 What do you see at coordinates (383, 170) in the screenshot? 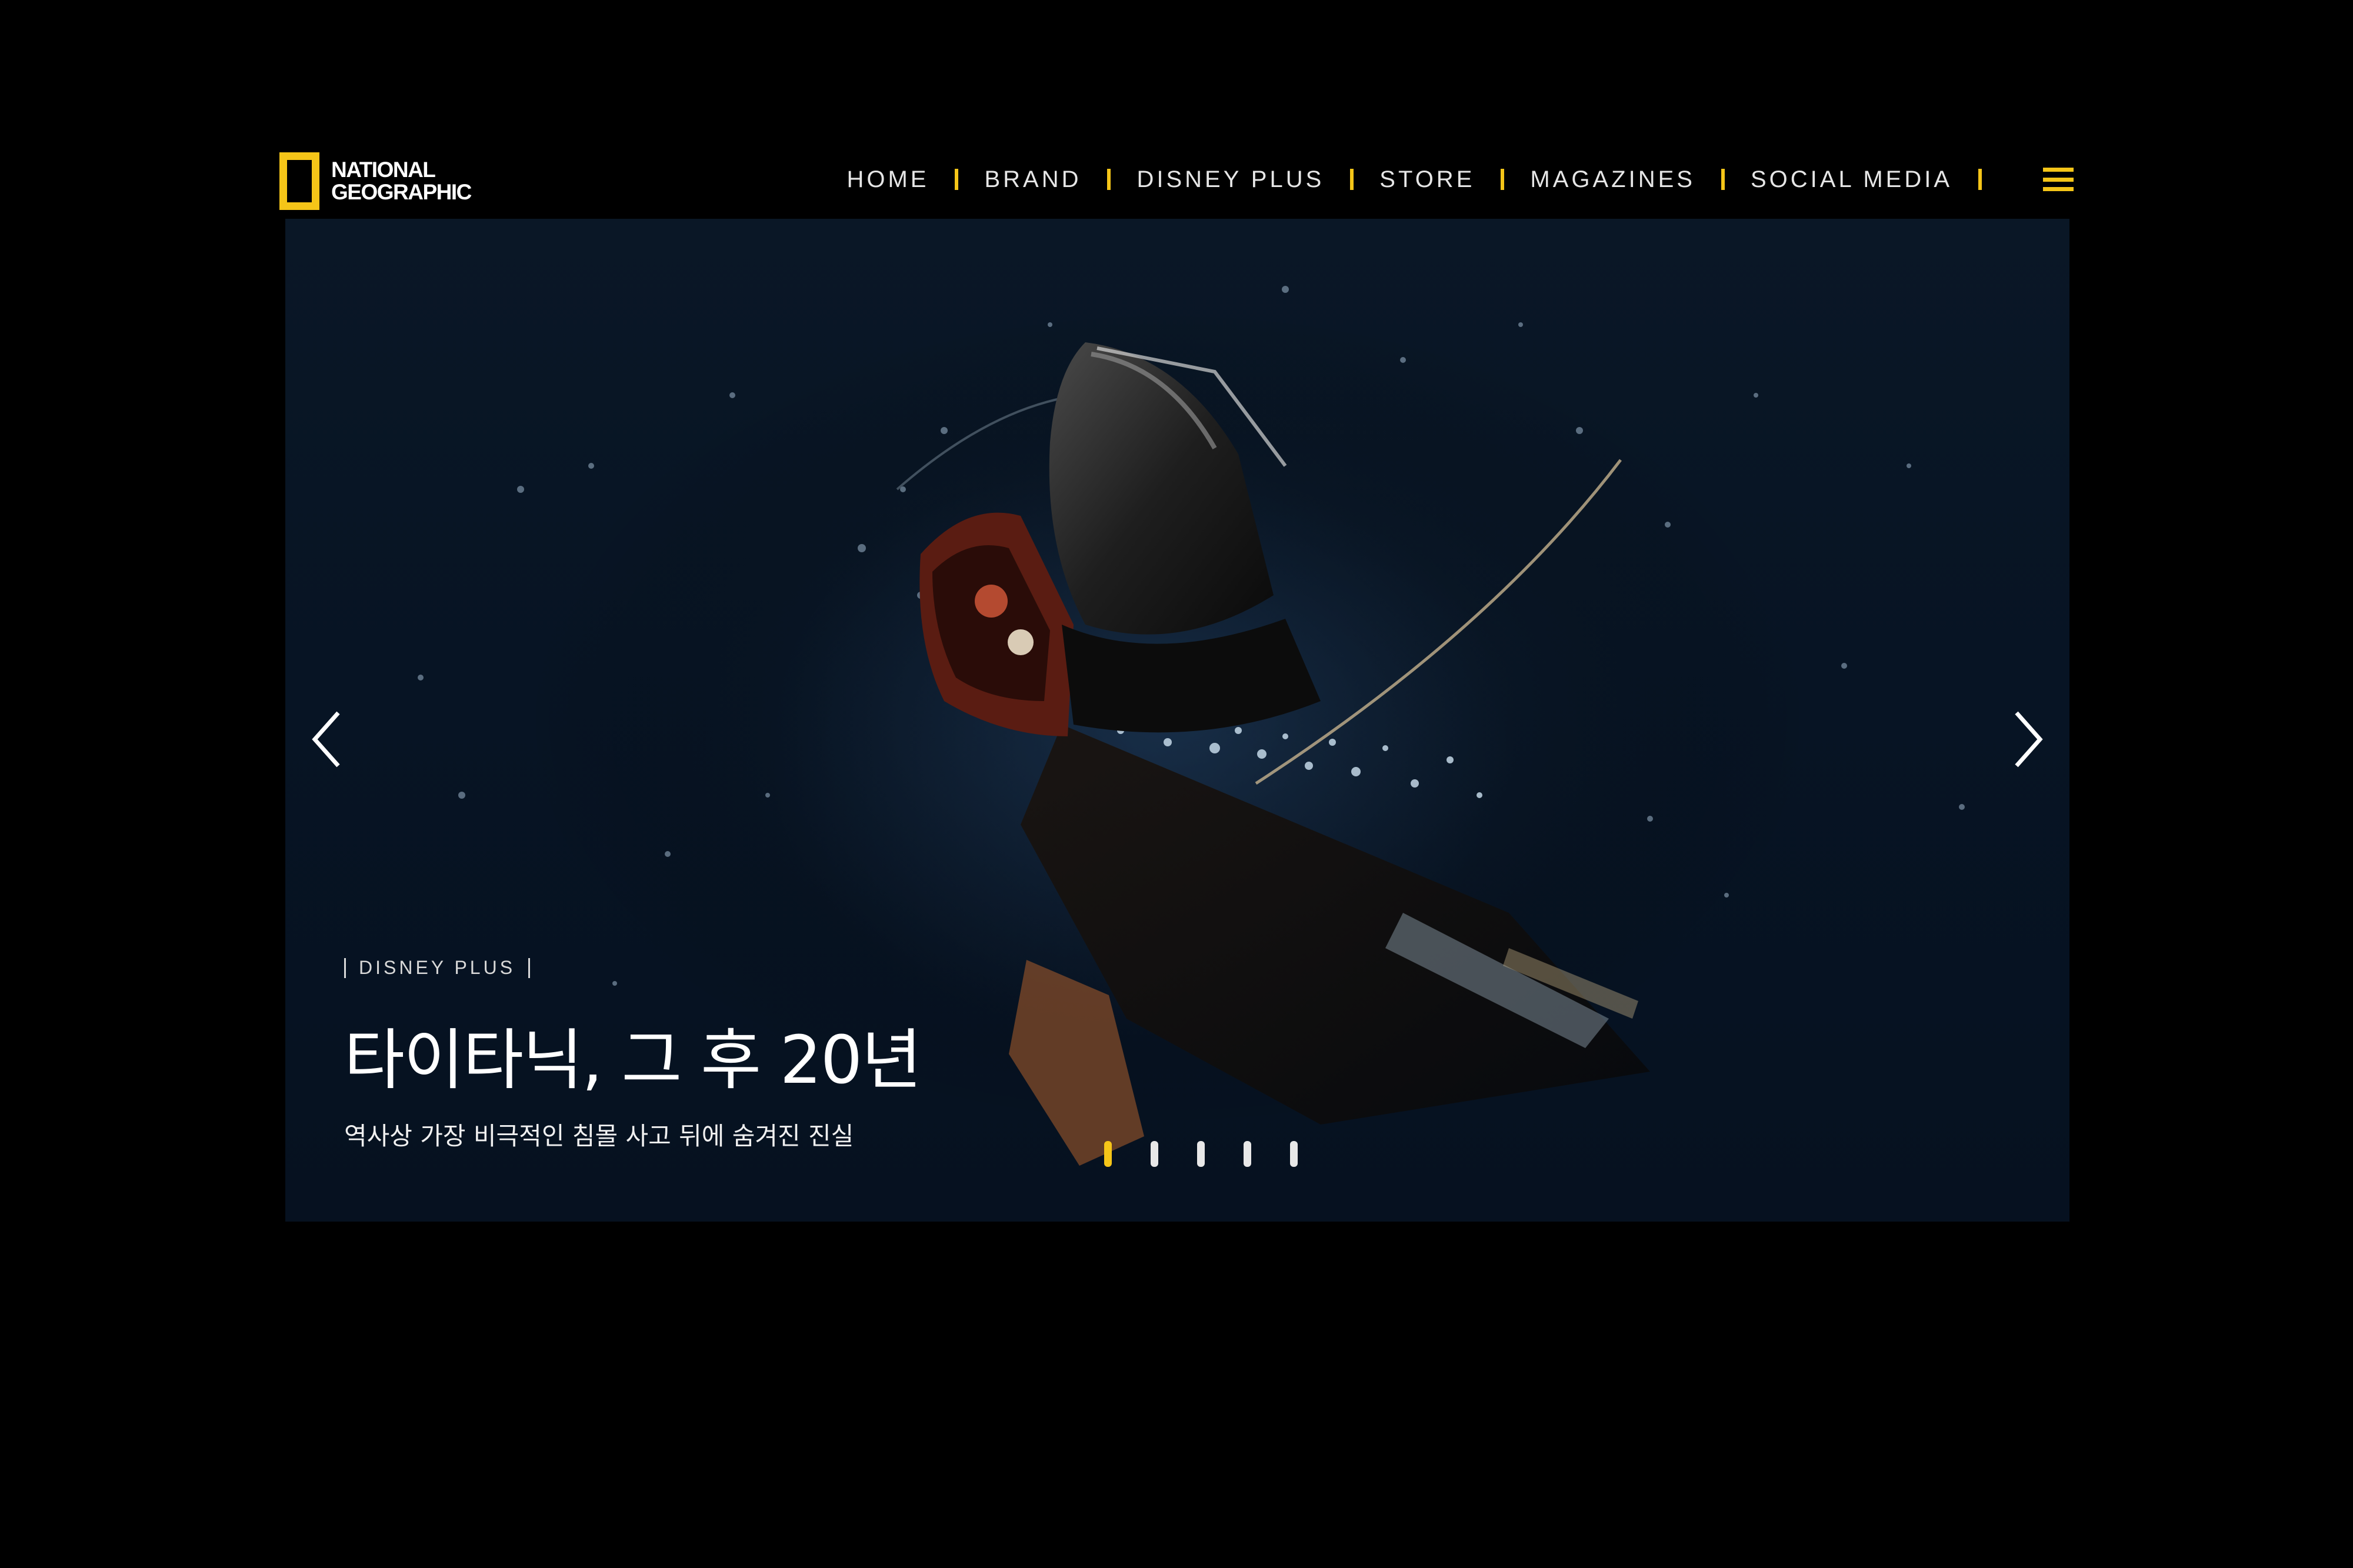
I see `logo-line-1: NATIONAL` at bounding box center [383, 170].